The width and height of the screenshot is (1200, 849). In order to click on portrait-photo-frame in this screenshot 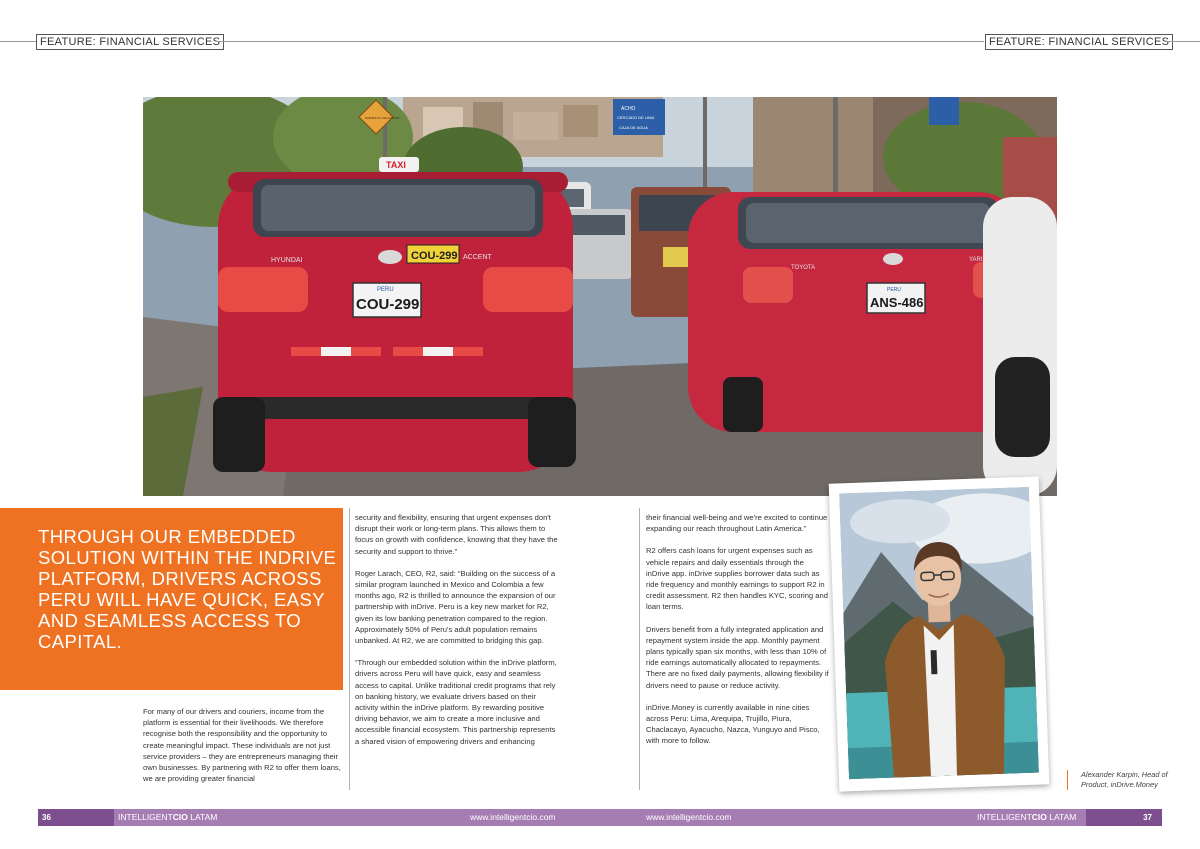, I will do `click(939, 634)`.